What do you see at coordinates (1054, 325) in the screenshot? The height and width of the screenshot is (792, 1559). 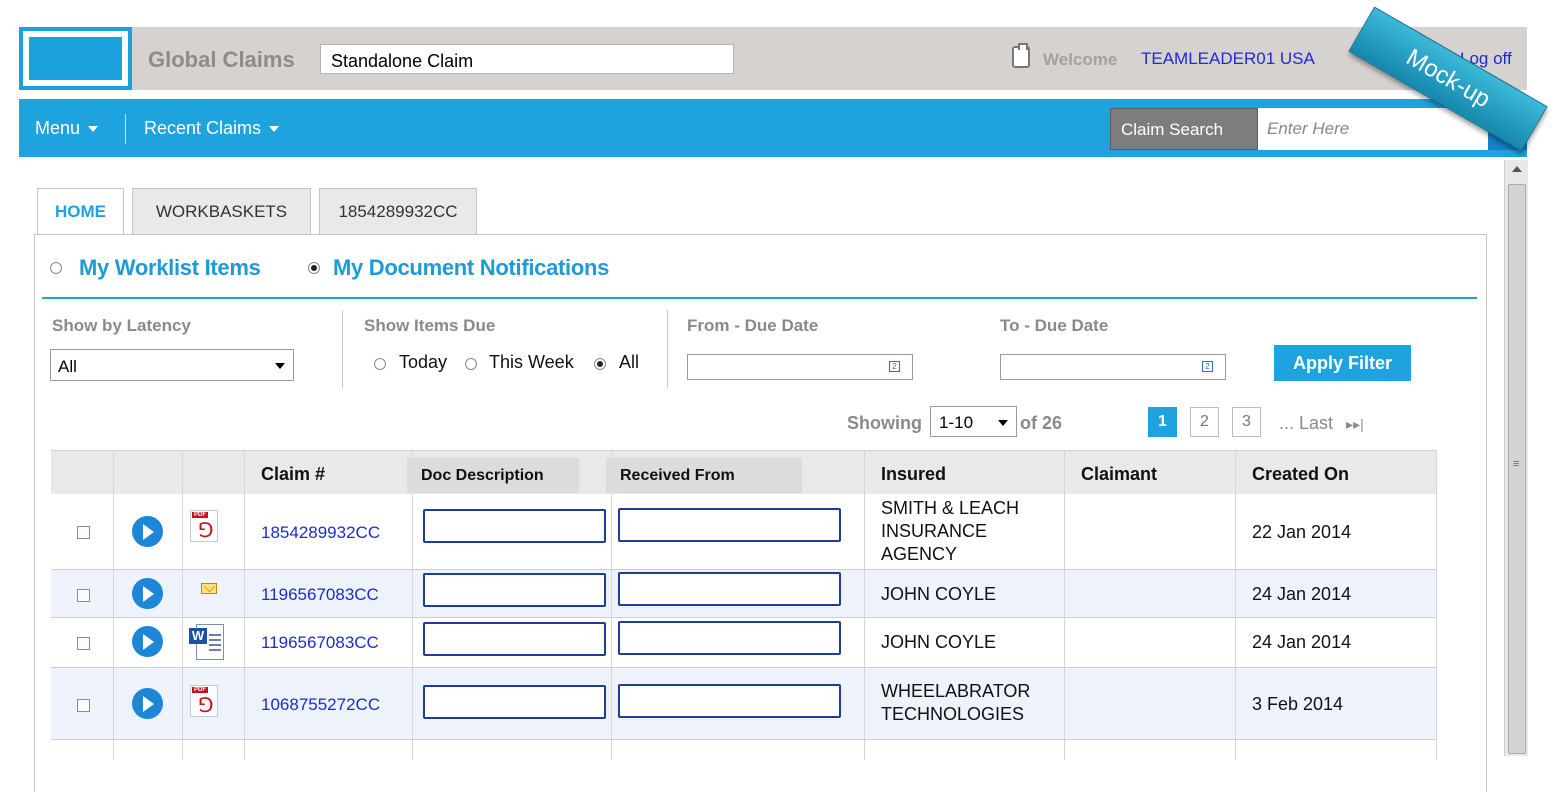 I see `to-date-label: To - Due Date` at bounding box center [1054, 325].